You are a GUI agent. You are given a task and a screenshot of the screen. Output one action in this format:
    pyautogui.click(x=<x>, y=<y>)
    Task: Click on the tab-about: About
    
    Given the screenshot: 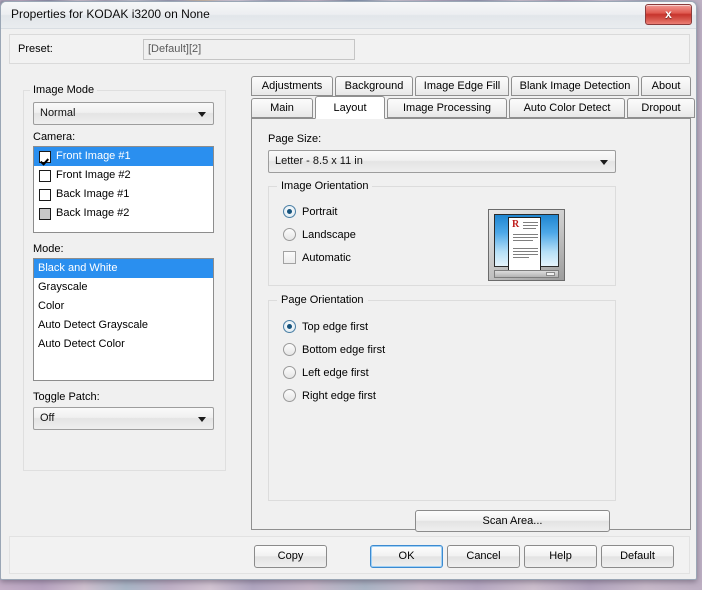 What is the action you would take?
    pyautogui.click(x=666, y=86)
    